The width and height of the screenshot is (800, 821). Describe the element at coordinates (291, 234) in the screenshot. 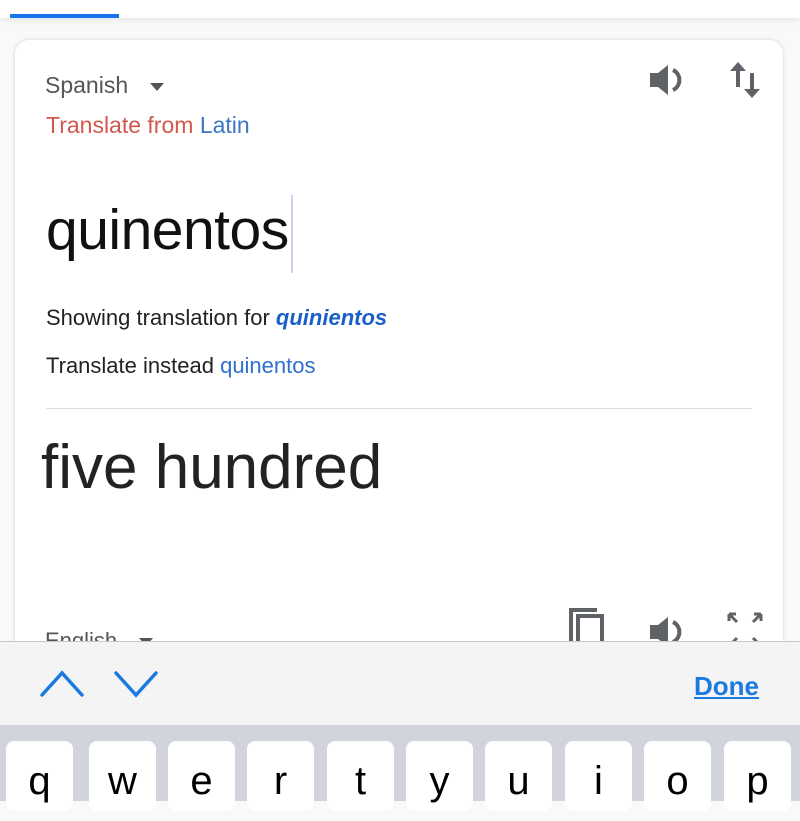

I see `text-cursor` at that location.